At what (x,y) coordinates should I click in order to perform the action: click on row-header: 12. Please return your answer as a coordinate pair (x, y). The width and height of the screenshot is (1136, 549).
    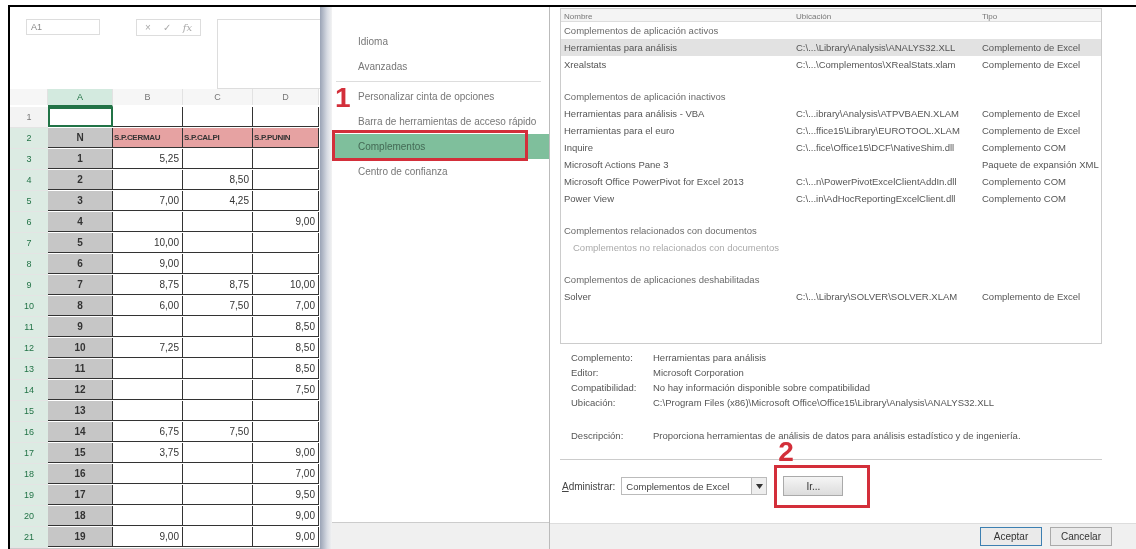
    Looking at the image, I should click on (29, 348).